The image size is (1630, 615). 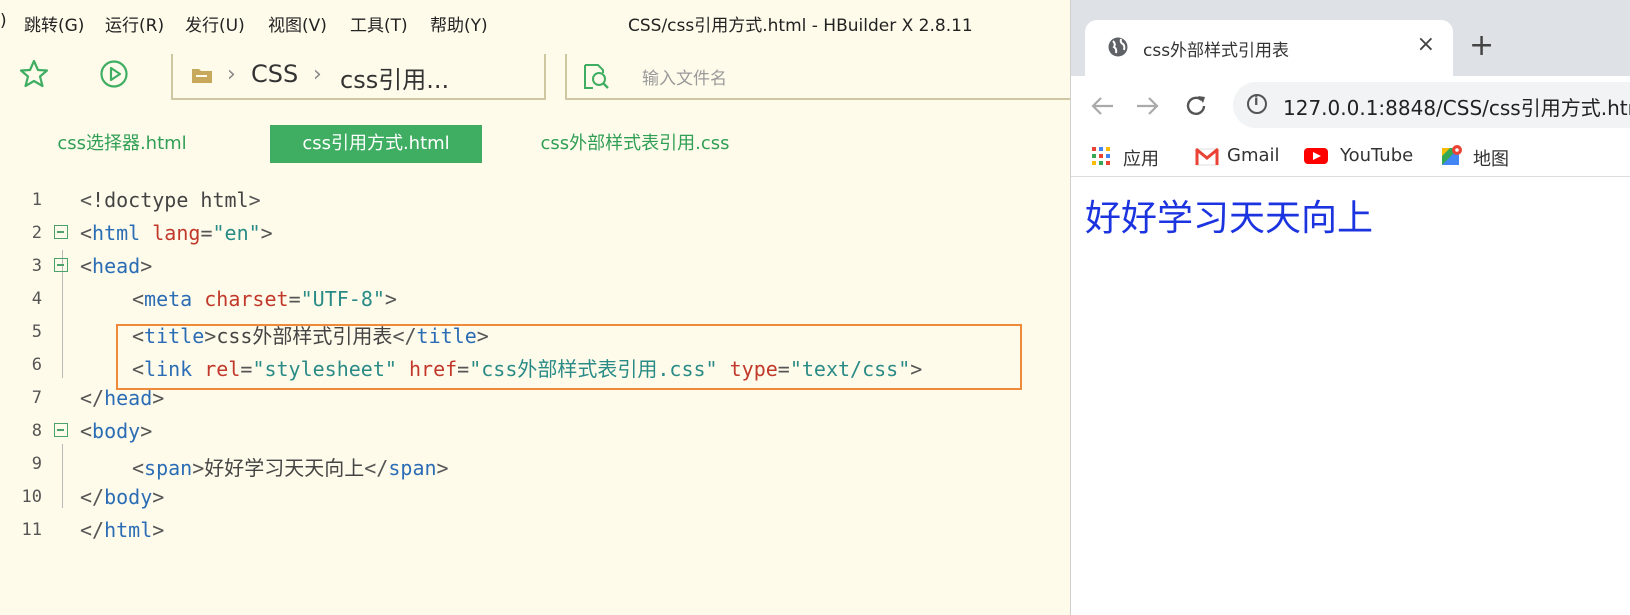 I want to click on new-tab-button: +, so click(x=1481, y=45).